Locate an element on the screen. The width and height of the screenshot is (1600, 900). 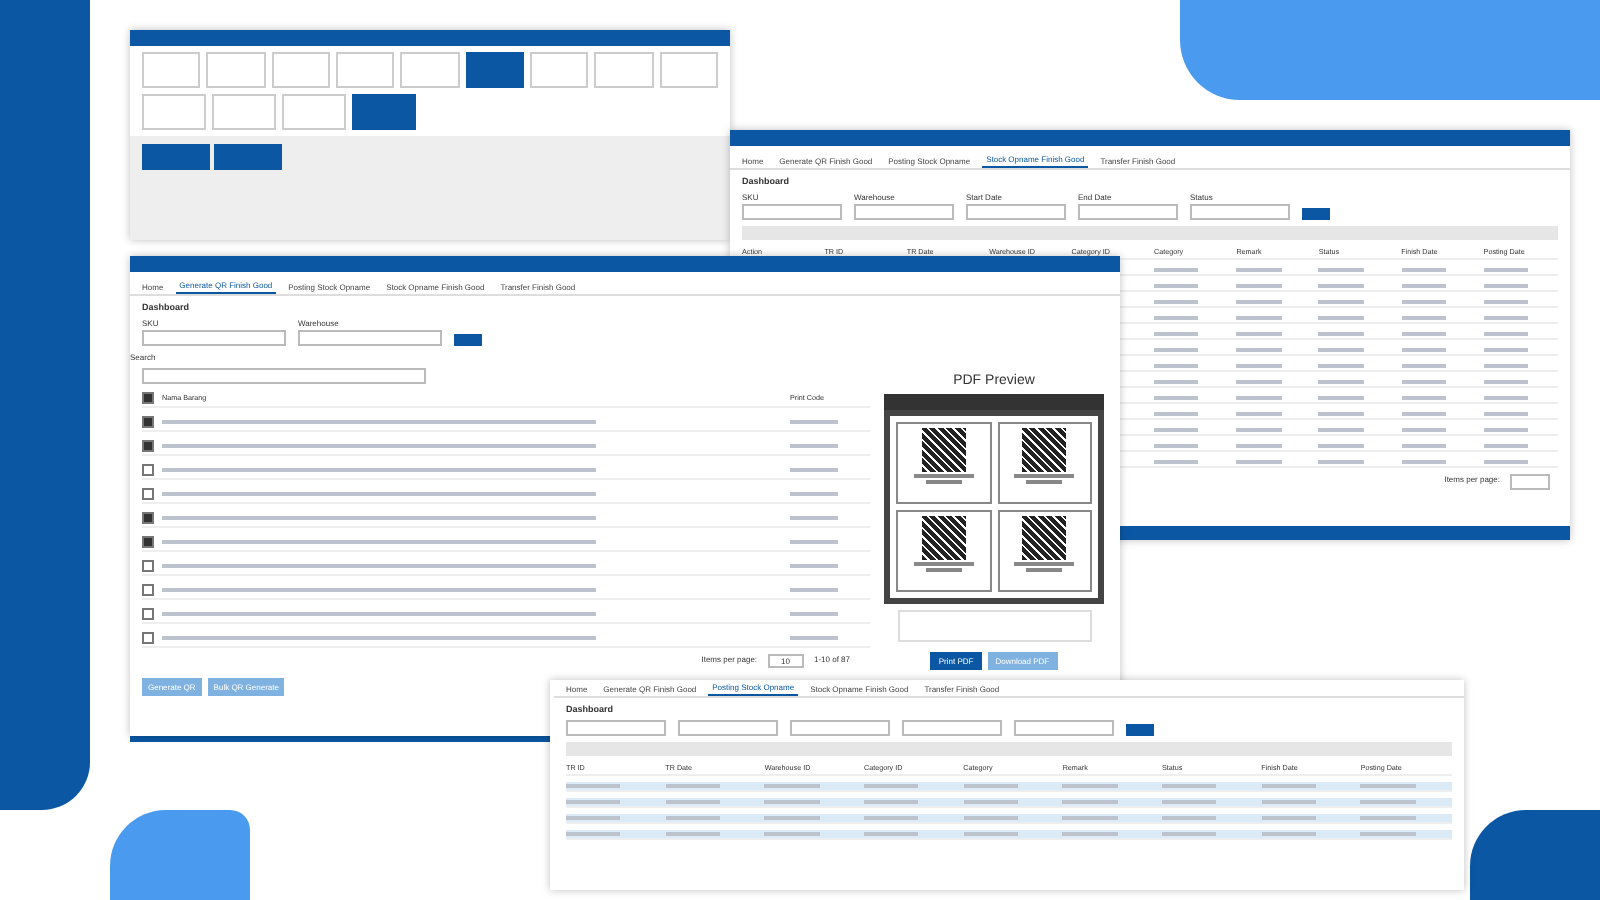
page-size-select is located at coordinates (1530, 482).